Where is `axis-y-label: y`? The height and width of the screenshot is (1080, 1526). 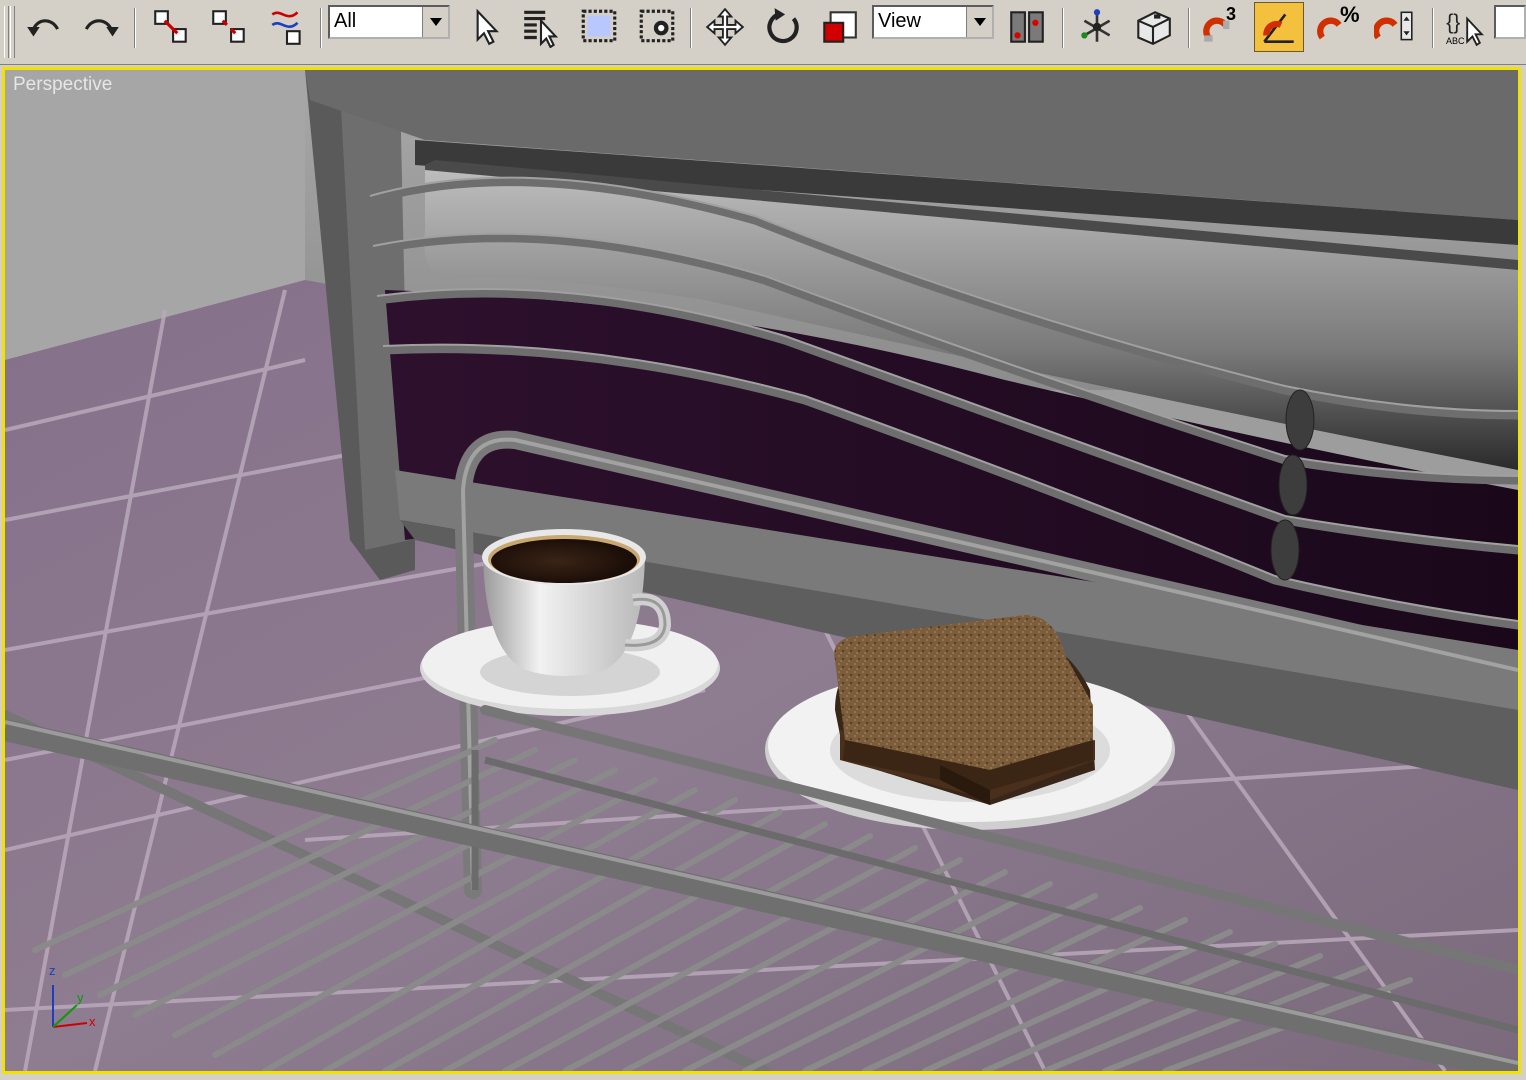
axis-y-label: y is located at coordinates (80, 997).